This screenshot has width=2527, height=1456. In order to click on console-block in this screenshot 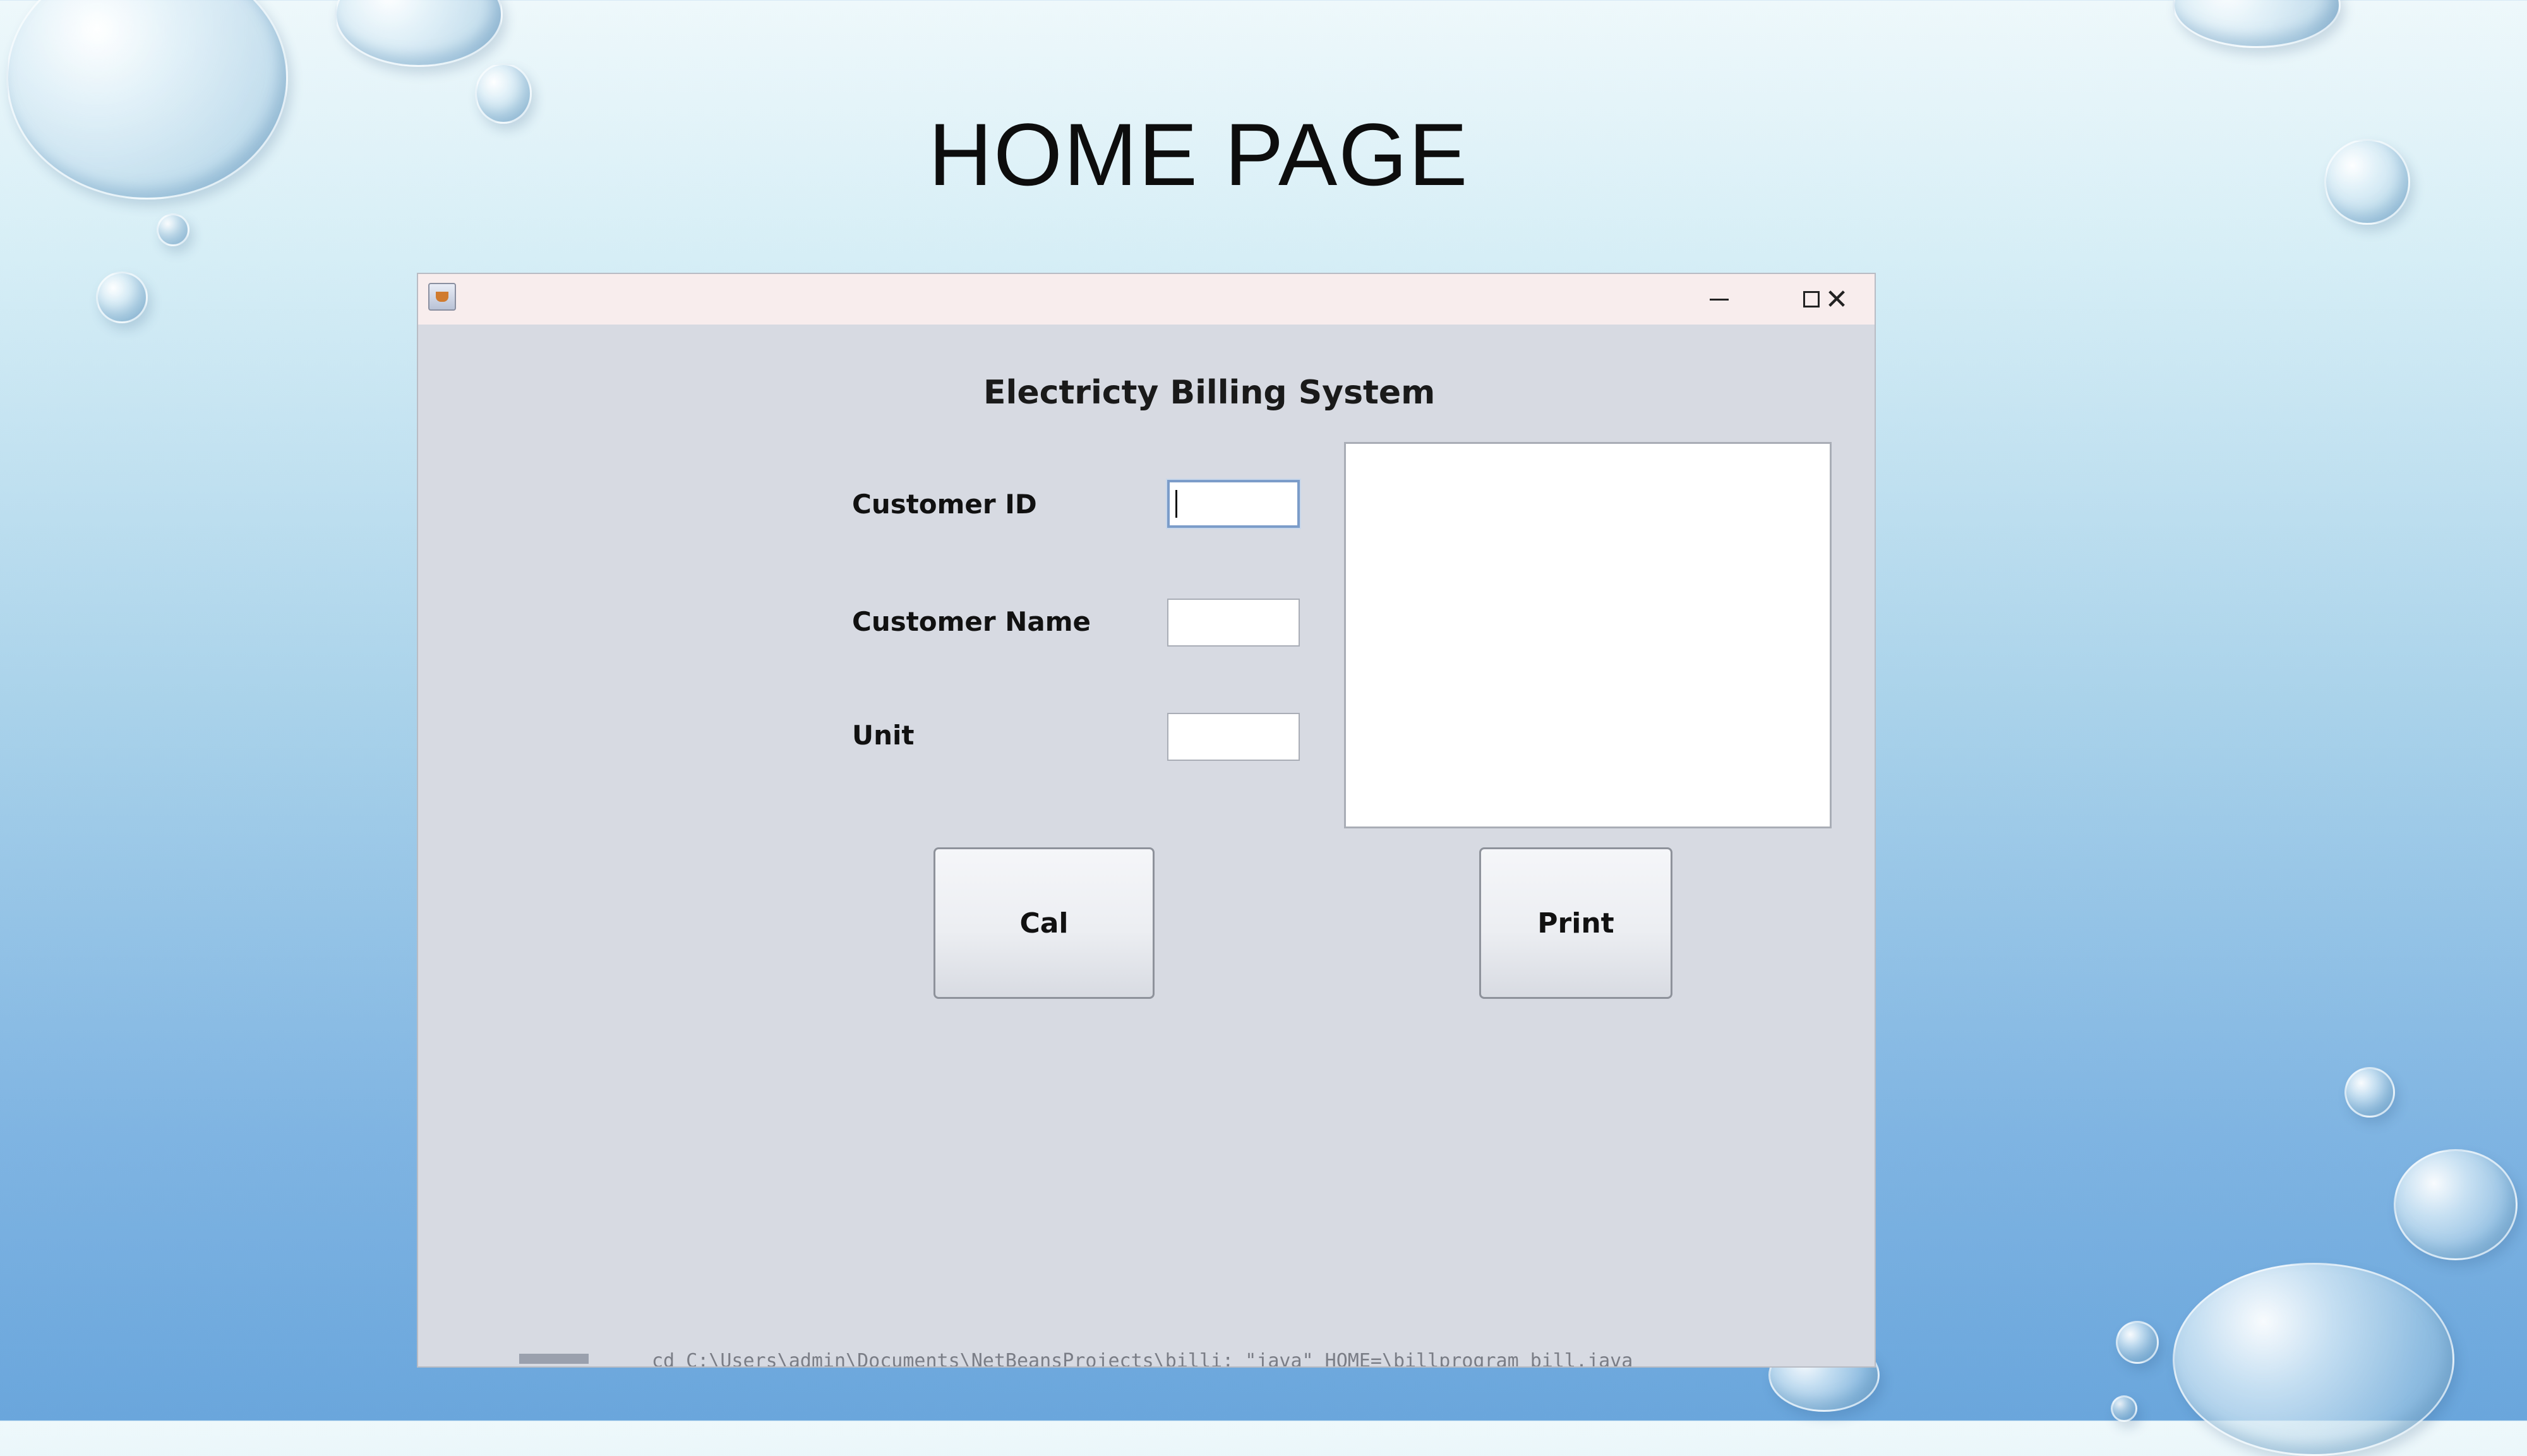, I will do `click(554, 1359)`.